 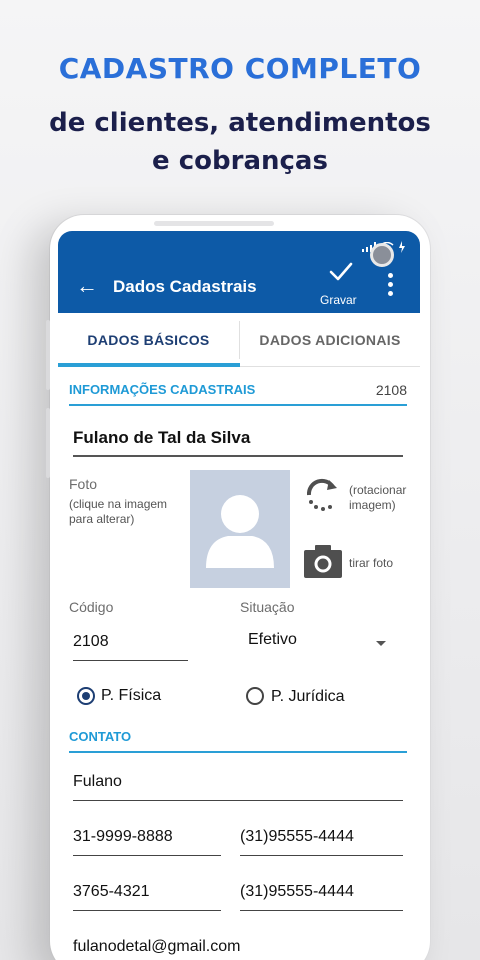 I want to click on status-value: Efetivo, so click(x=272, y=639).